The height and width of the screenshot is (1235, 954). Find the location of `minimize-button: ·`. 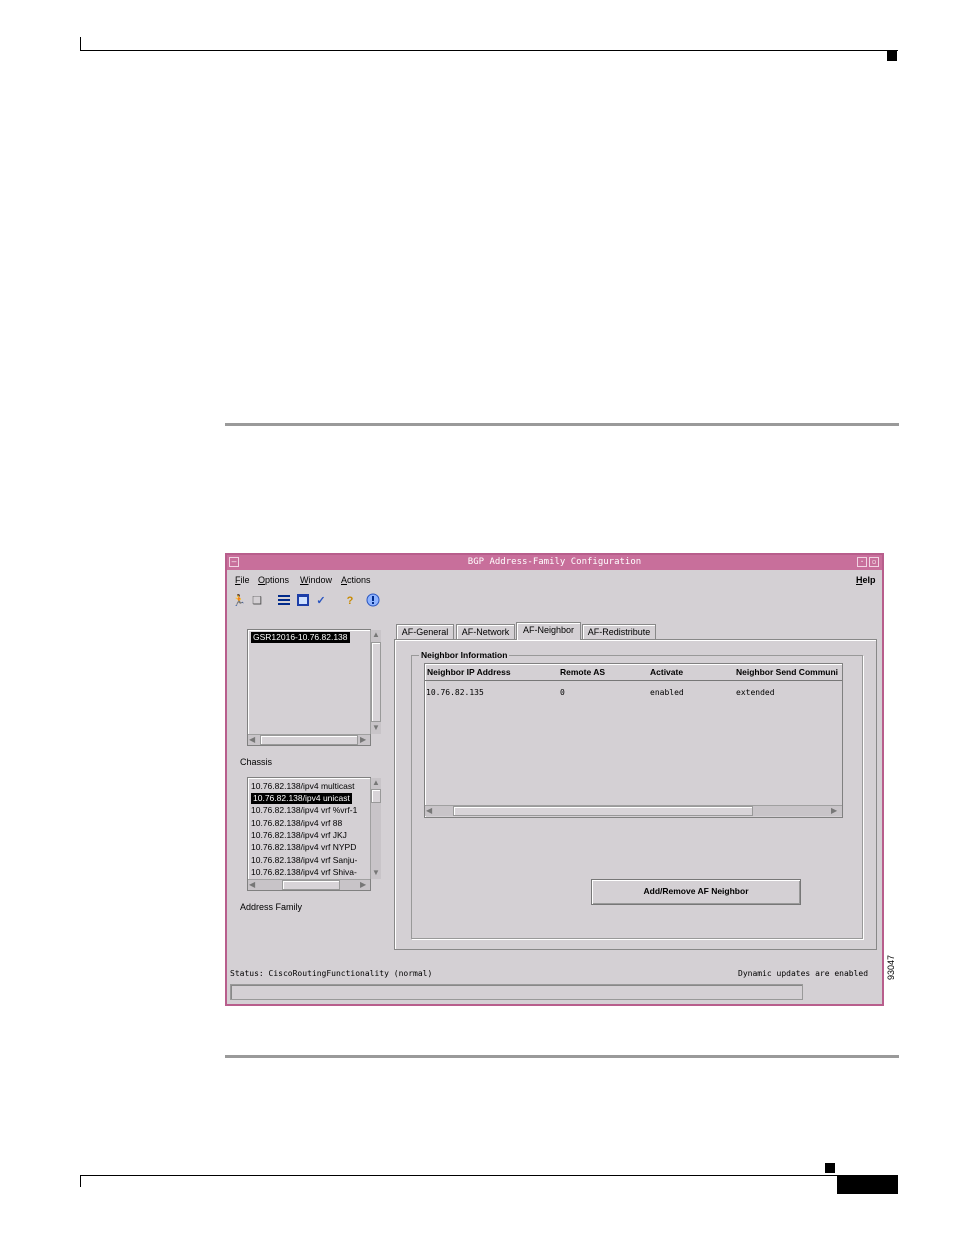

minimize-button: · is located at coordinates (862, 562).